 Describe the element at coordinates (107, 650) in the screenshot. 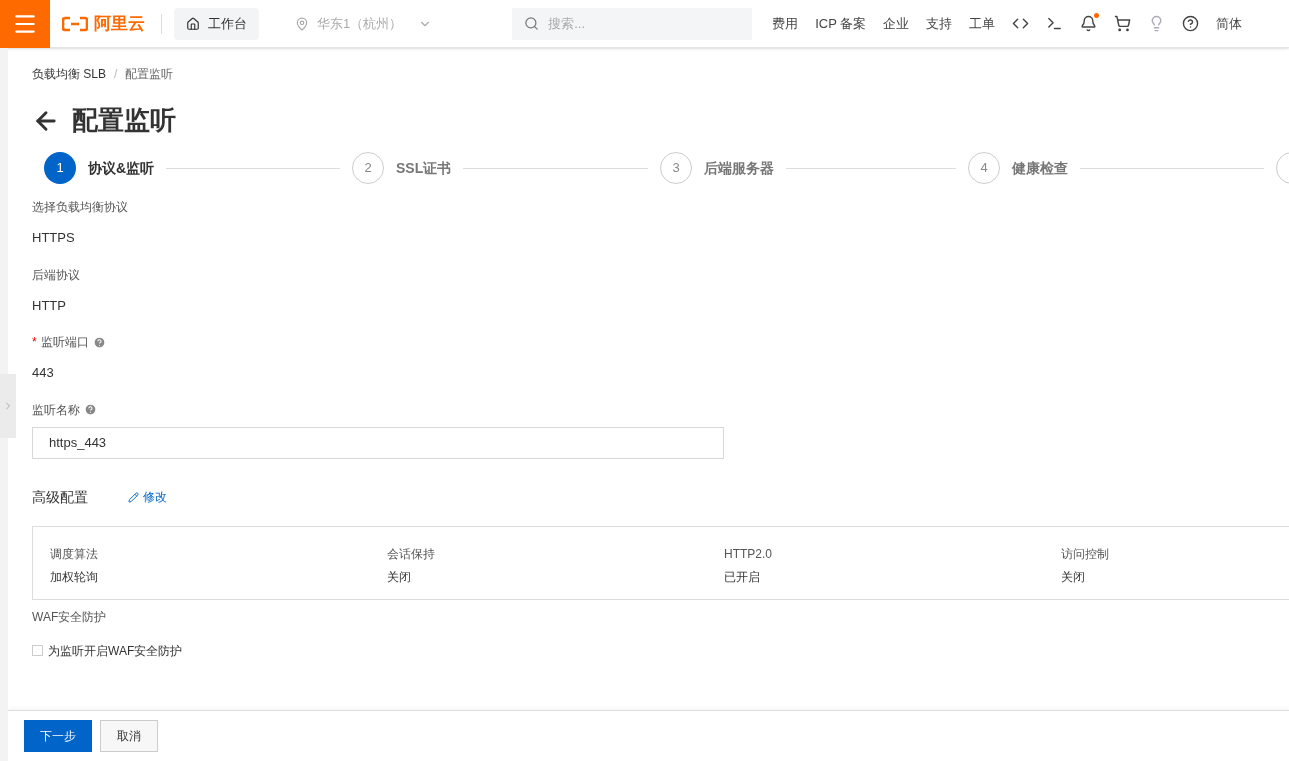

I see `waf-checkbox: 为监听开启WAF安全防护` at that location.